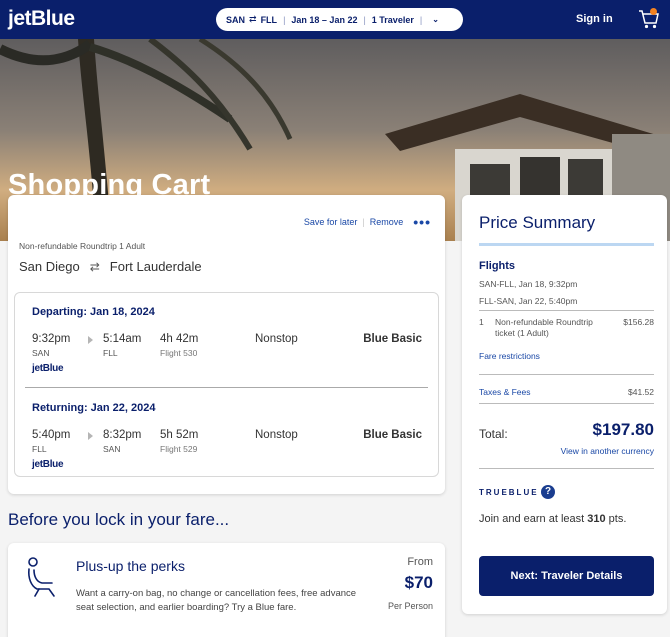  I want to click on title-underline, so click(566, 244).